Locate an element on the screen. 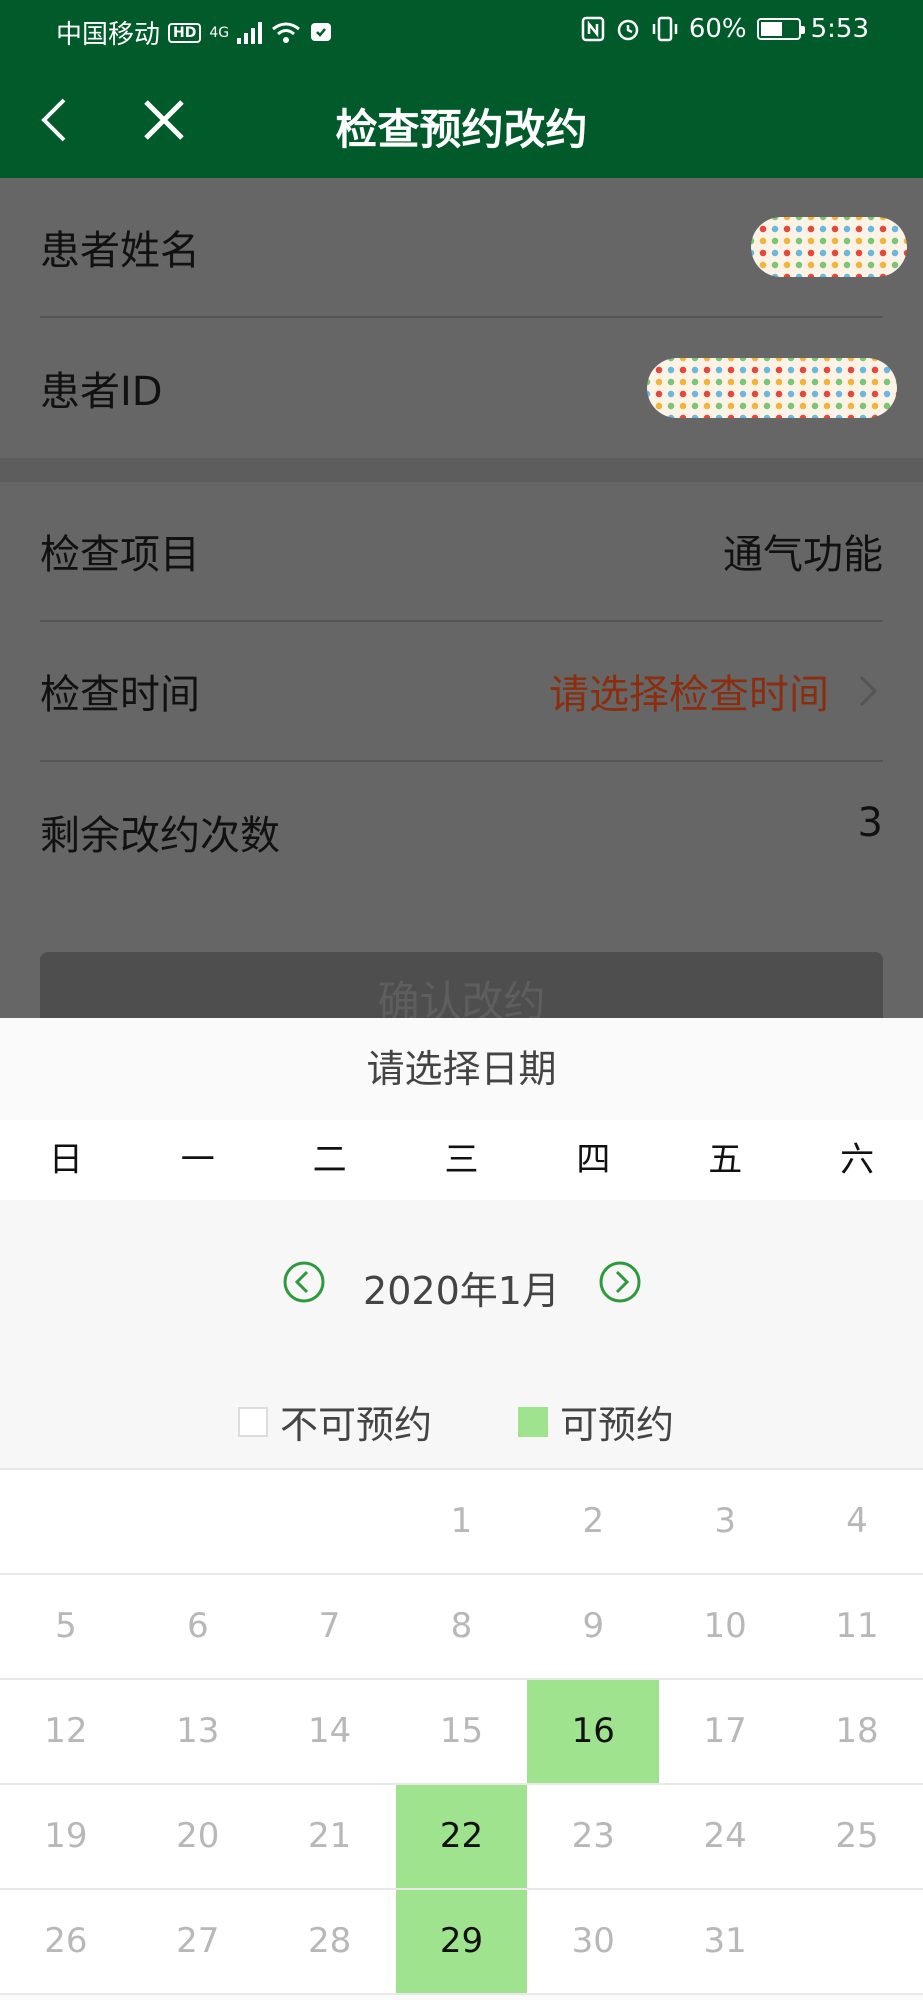  battery-fill is located at coordinates (771, 29).